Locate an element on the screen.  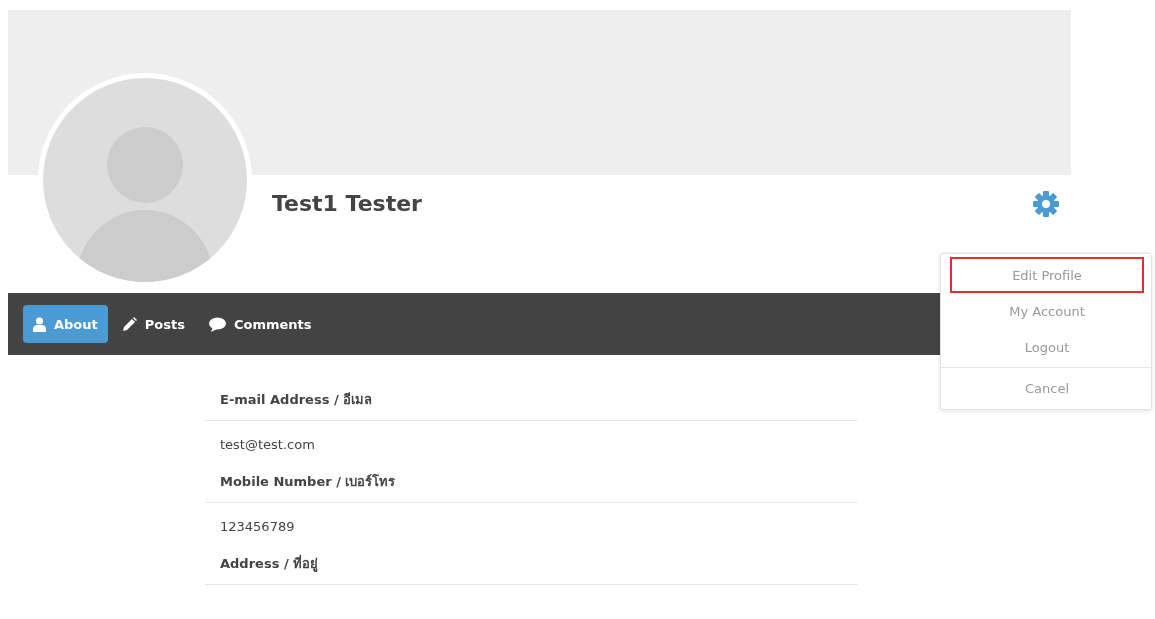
menu-item: My Account is located at coordinates (1047, 311).